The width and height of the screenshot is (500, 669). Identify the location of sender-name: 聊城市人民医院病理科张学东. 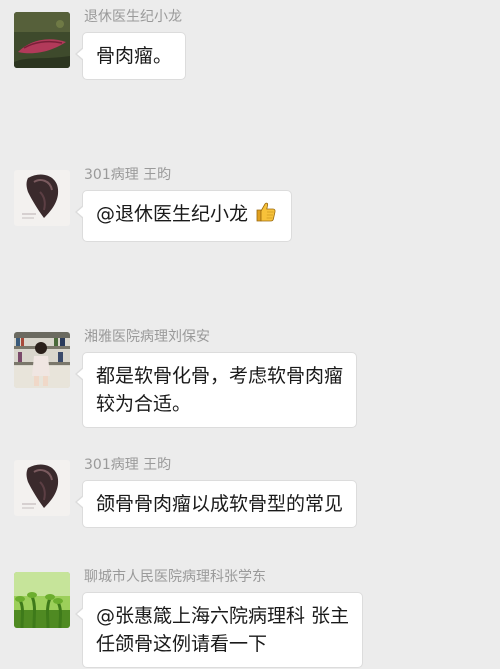
(175, 577).